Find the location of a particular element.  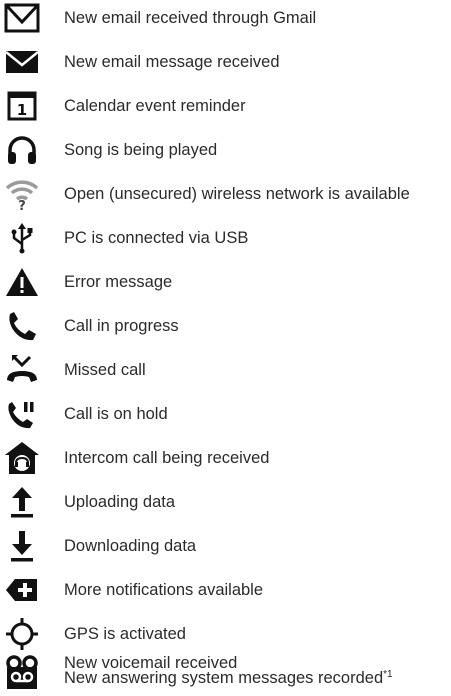

legend-row-usb: PC is connected via USB is located at coordinates (225, 239).